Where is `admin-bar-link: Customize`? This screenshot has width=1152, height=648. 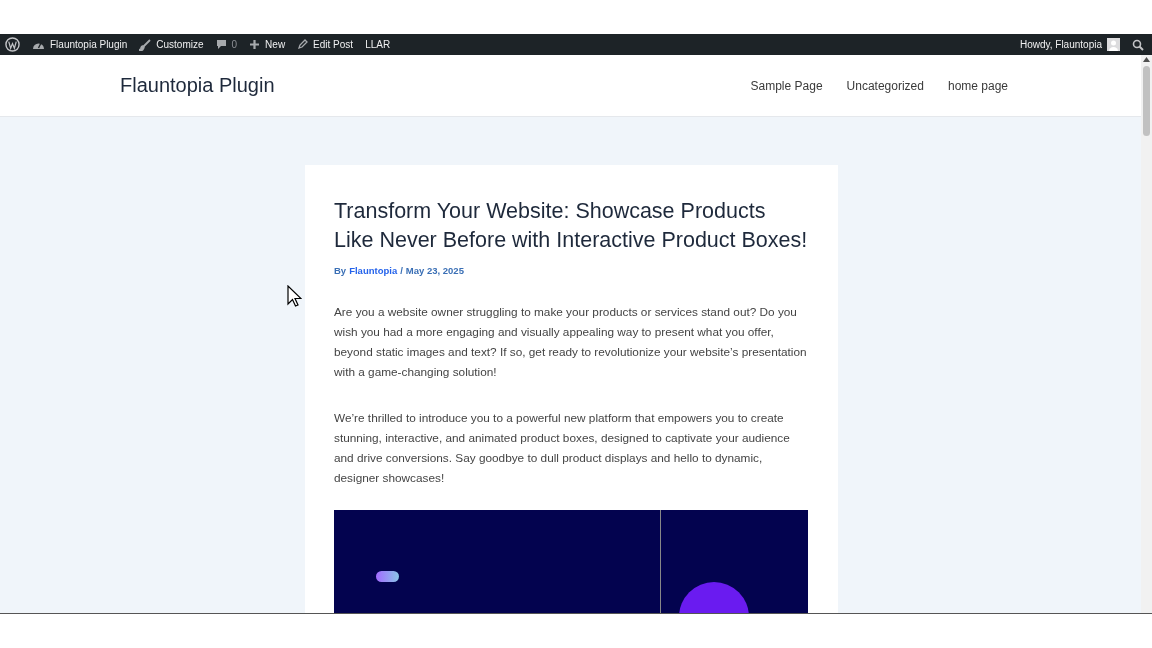 admin-bar-link: Customize is located at coordinates (171, 44).